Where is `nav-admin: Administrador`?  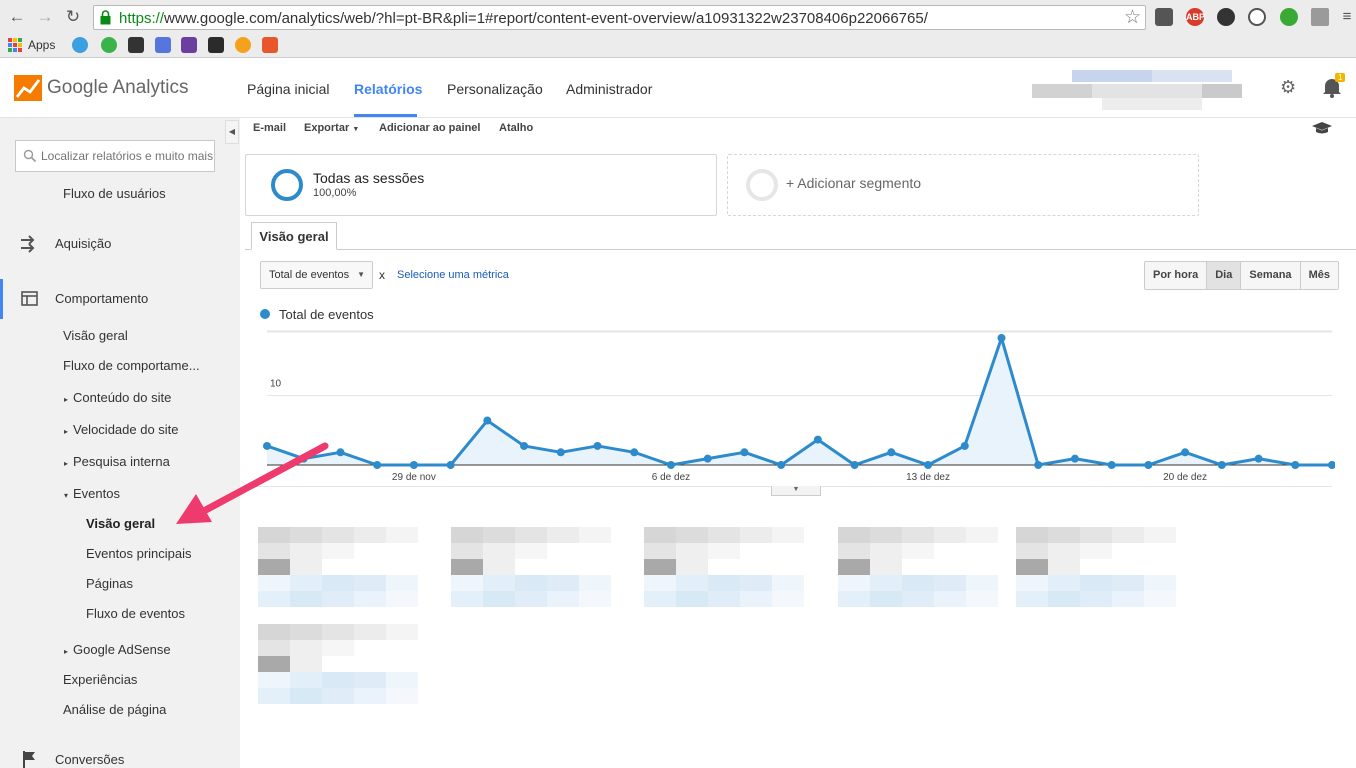 nav-admin: Administrador is located at coordinates (609, 89).